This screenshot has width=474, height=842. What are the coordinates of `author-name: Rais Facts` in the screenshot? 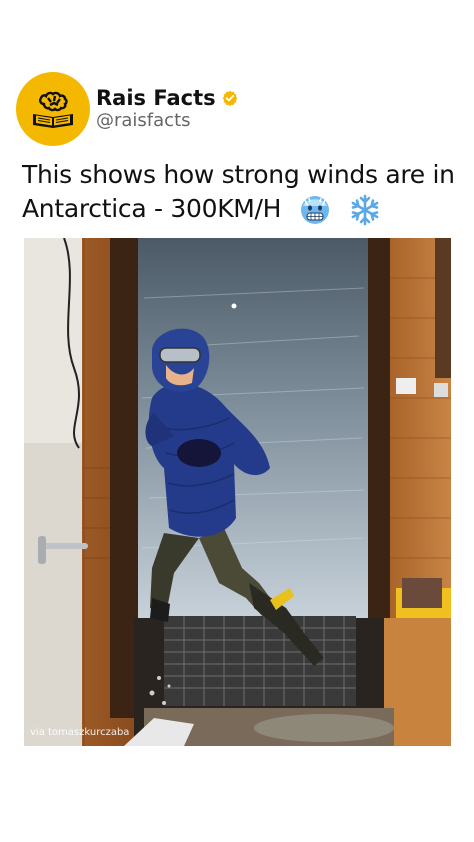 It's located at (156, 98).